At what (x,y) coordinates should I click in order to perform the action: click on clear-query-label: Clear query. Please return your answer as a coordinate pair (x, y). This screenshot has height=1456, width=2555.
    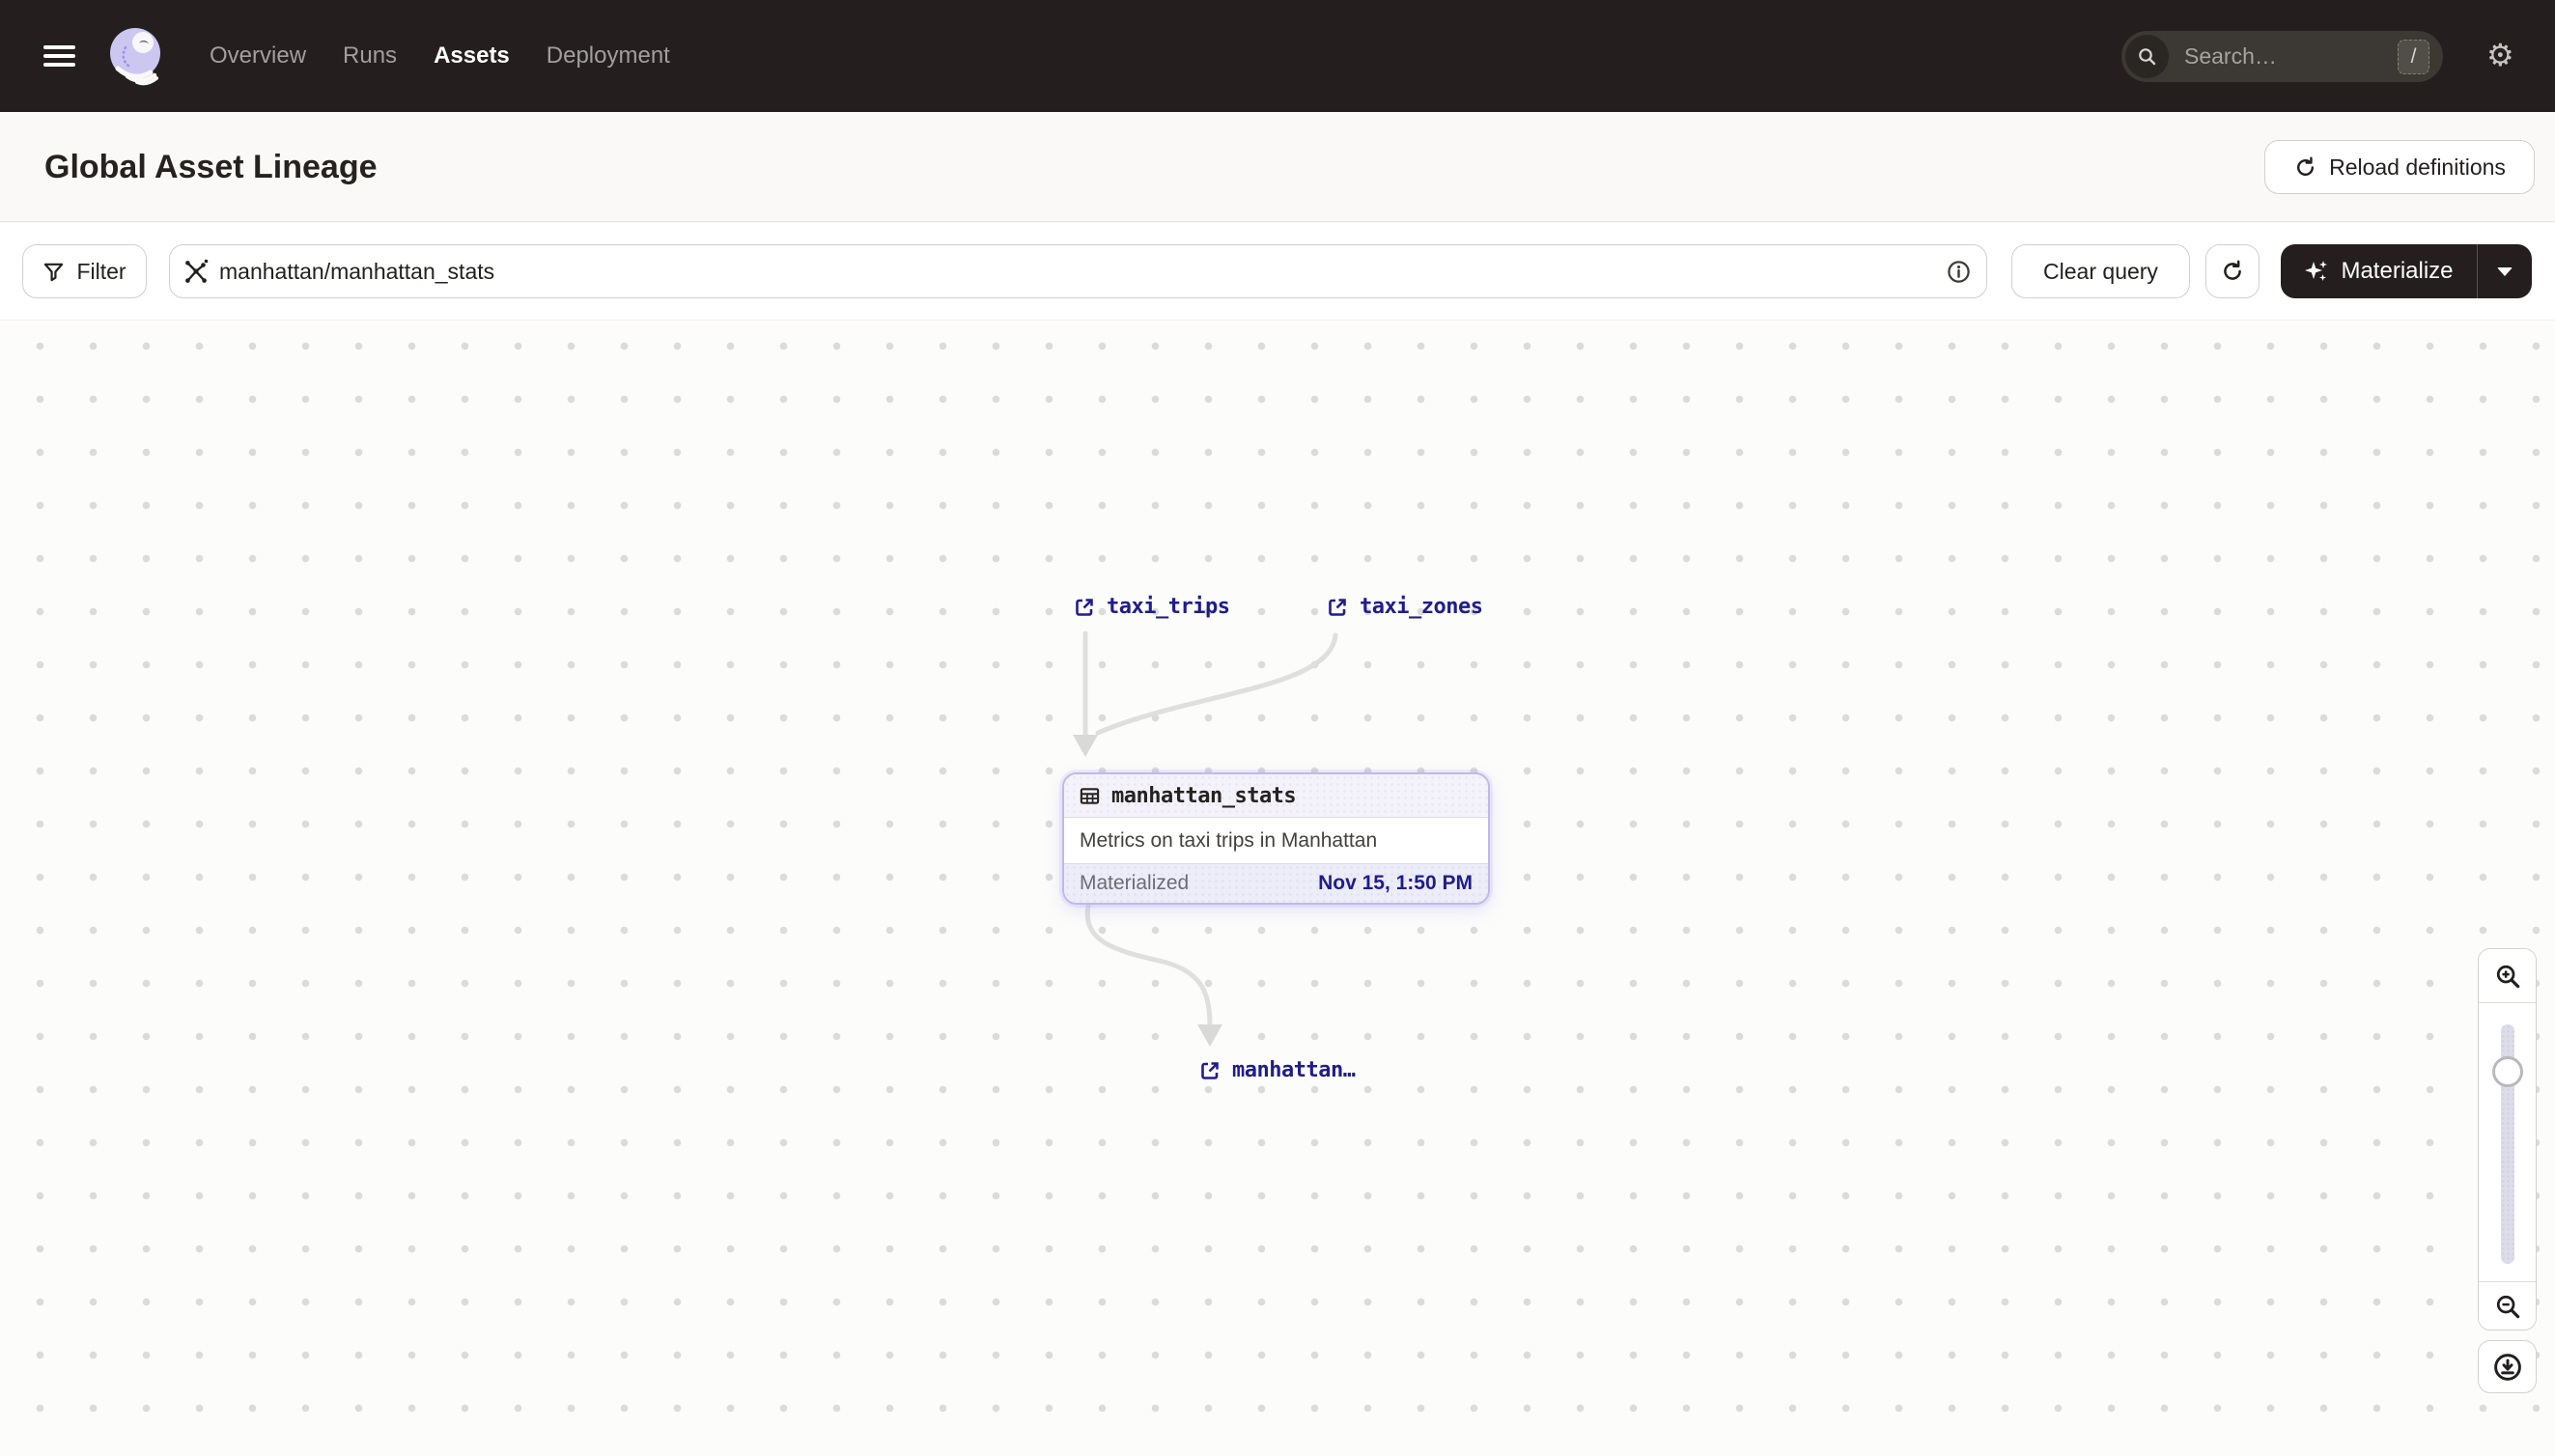
    Looking at the image, I should click on (2100, 271).